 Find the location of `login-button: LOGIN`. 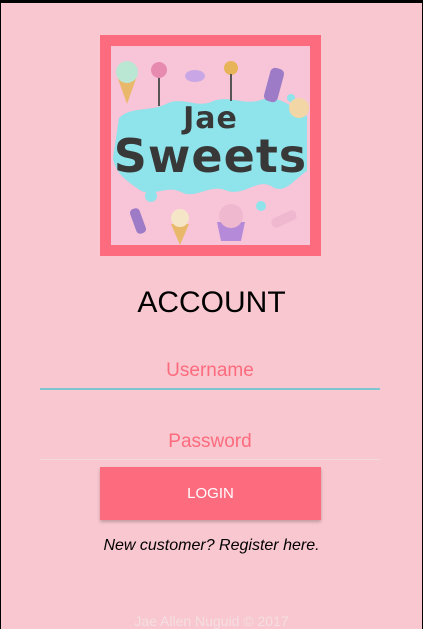

login-button: LOGIN is located at coordinates (210, 493).